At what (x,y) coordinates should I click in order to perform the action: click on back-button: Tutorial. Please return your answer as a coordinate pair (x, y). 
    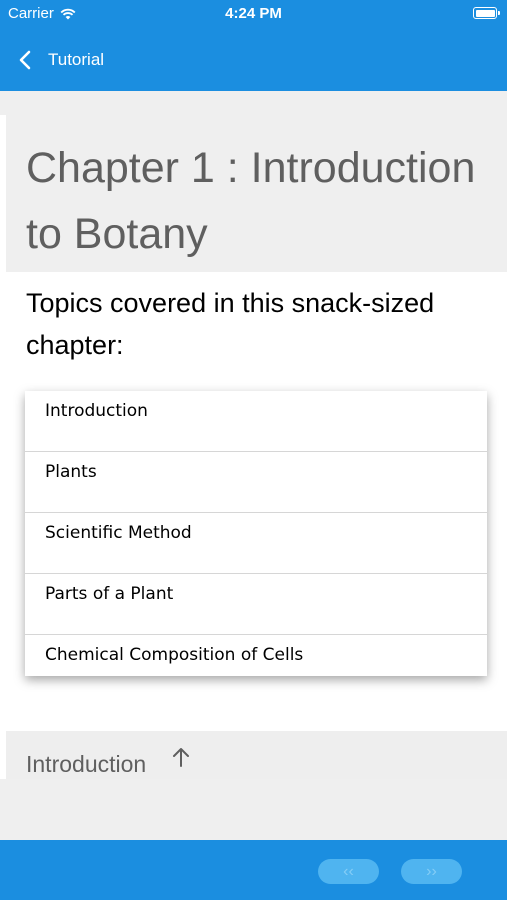
    Looking at the image, I should click on (61, 60).